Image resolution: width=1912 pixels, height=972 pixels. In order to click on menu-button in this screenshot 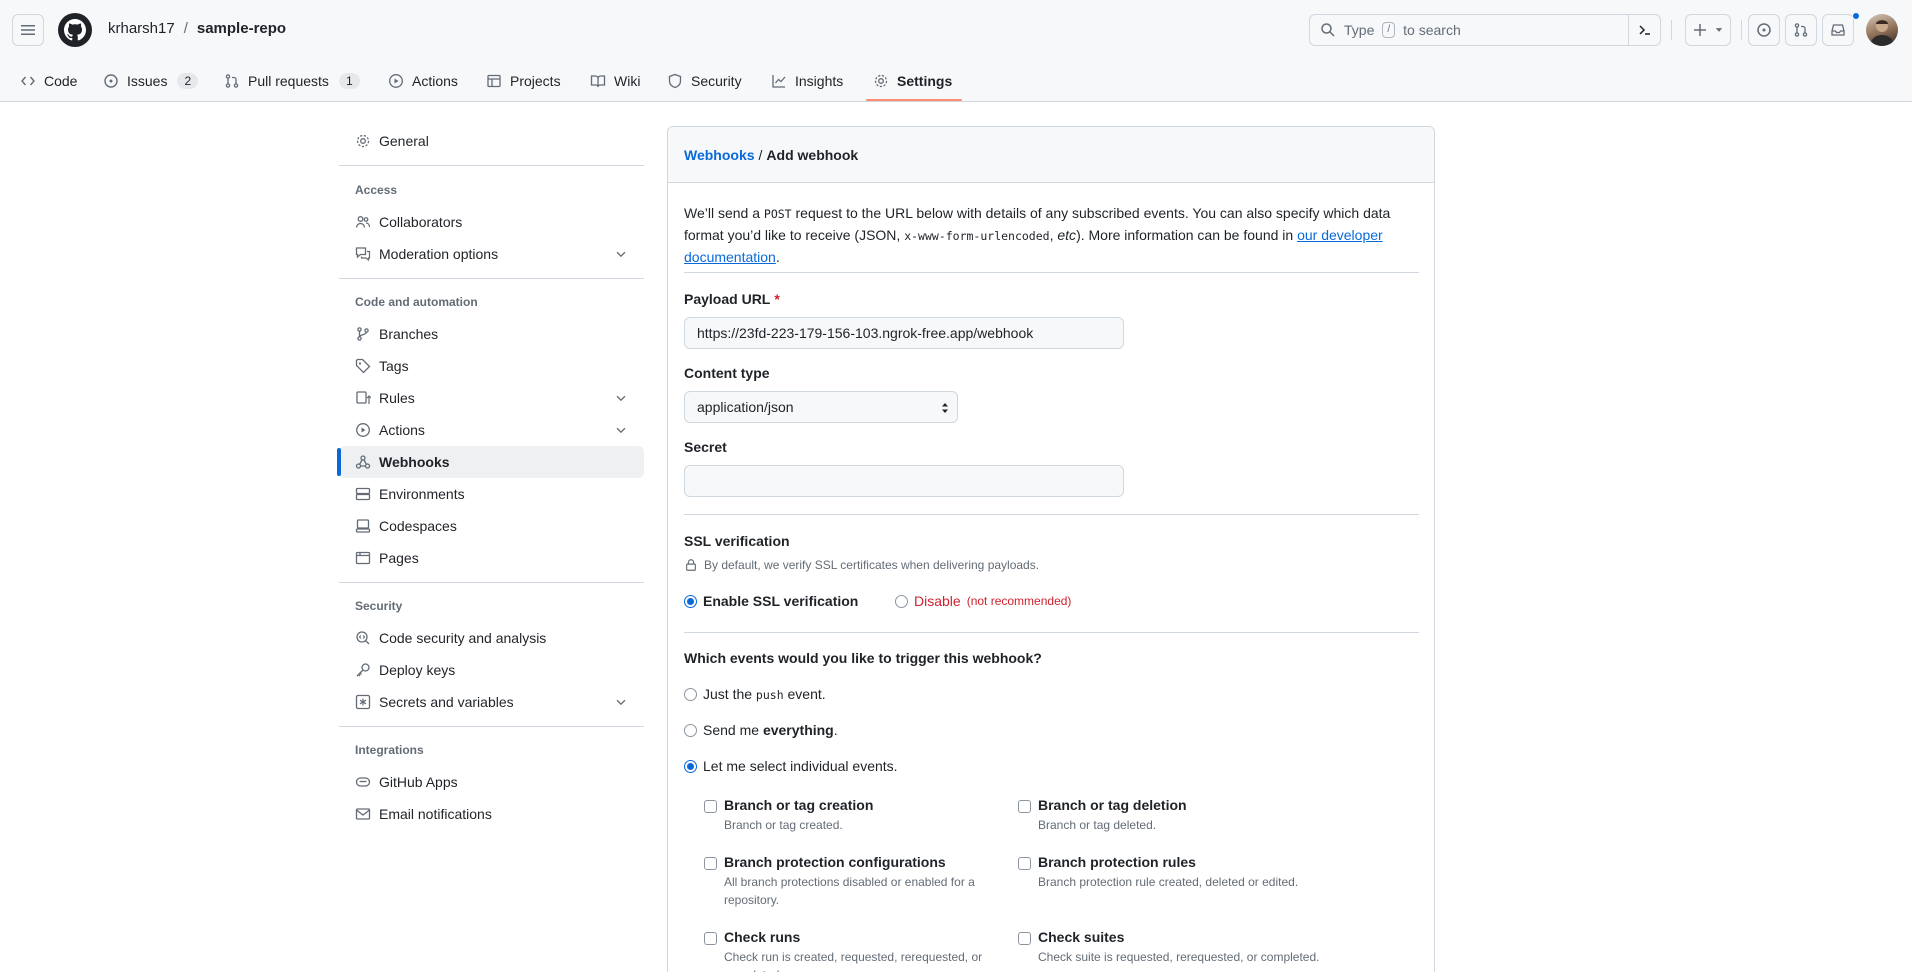, I will do `click(28, 30)`.